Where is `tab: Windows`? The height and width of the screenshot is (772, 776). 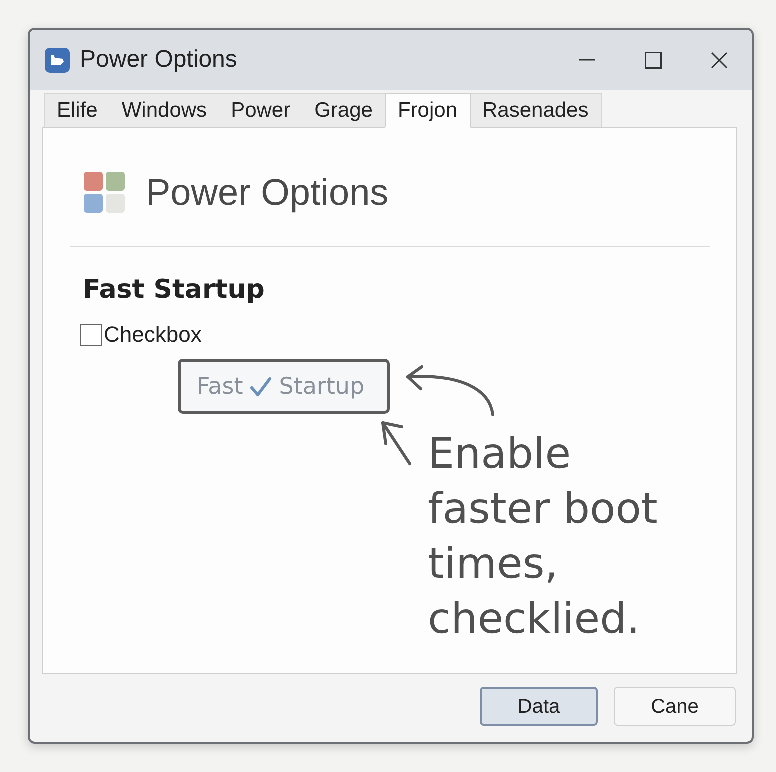
tab: Windows is located at coordinates (165, 110).